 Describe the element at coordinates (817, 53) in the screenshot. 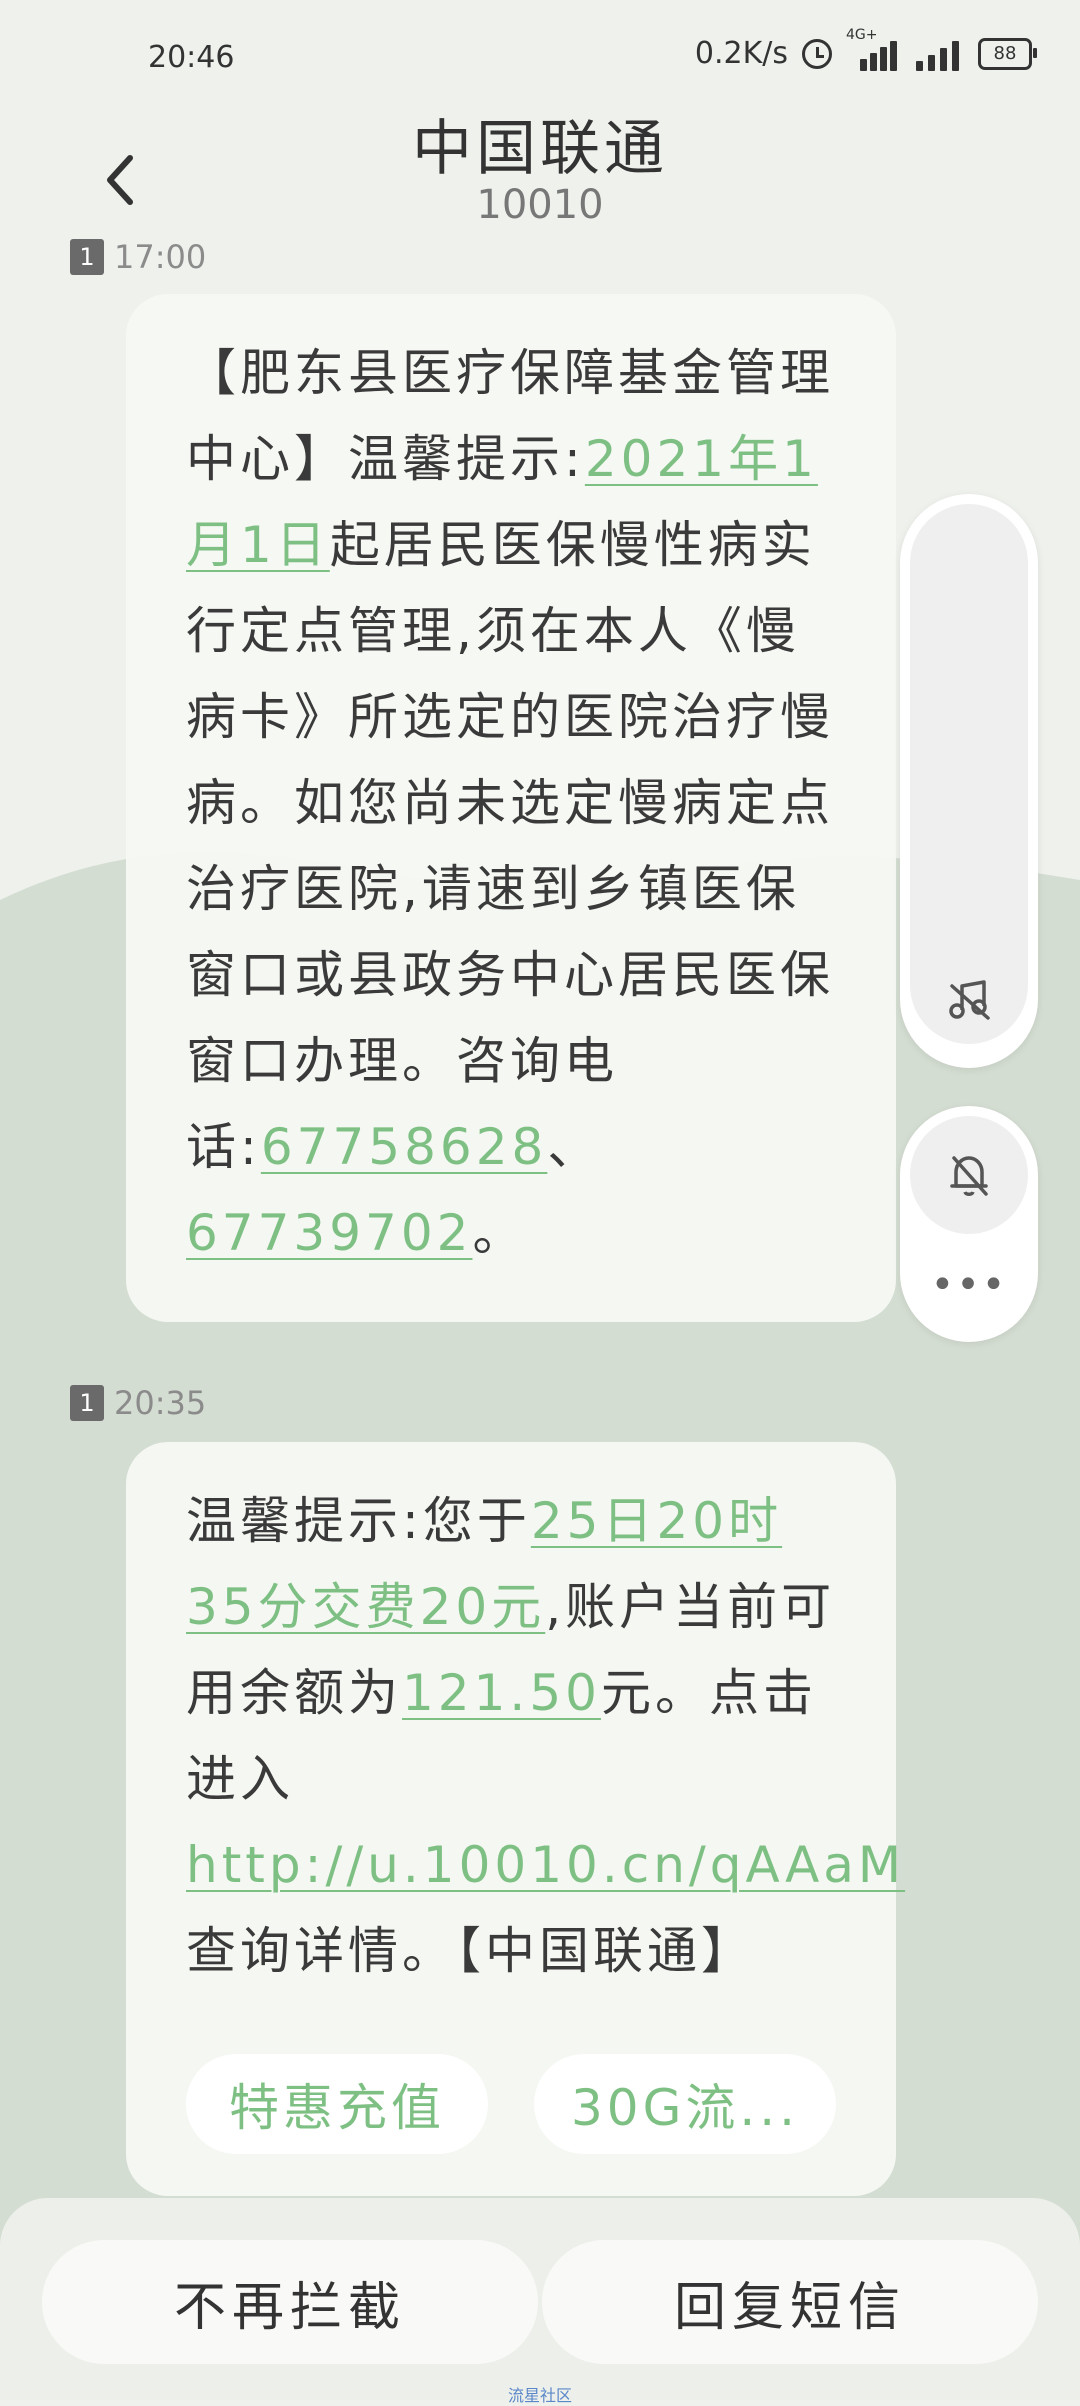

I see `alarm-icon` at that location.